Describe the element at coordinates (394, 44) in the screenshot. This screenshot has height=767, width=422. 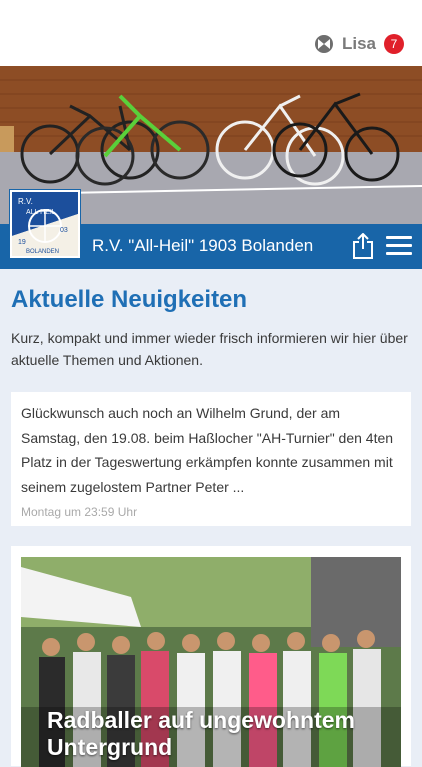
I see `notification-badge: 7` at that location.